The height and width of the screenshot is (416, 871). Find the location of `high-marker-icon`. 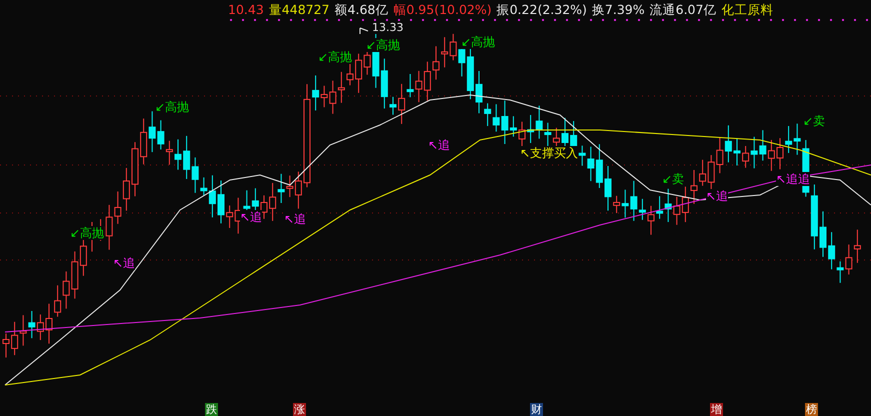

high-marker-icon is located at coordinates (364, 31).